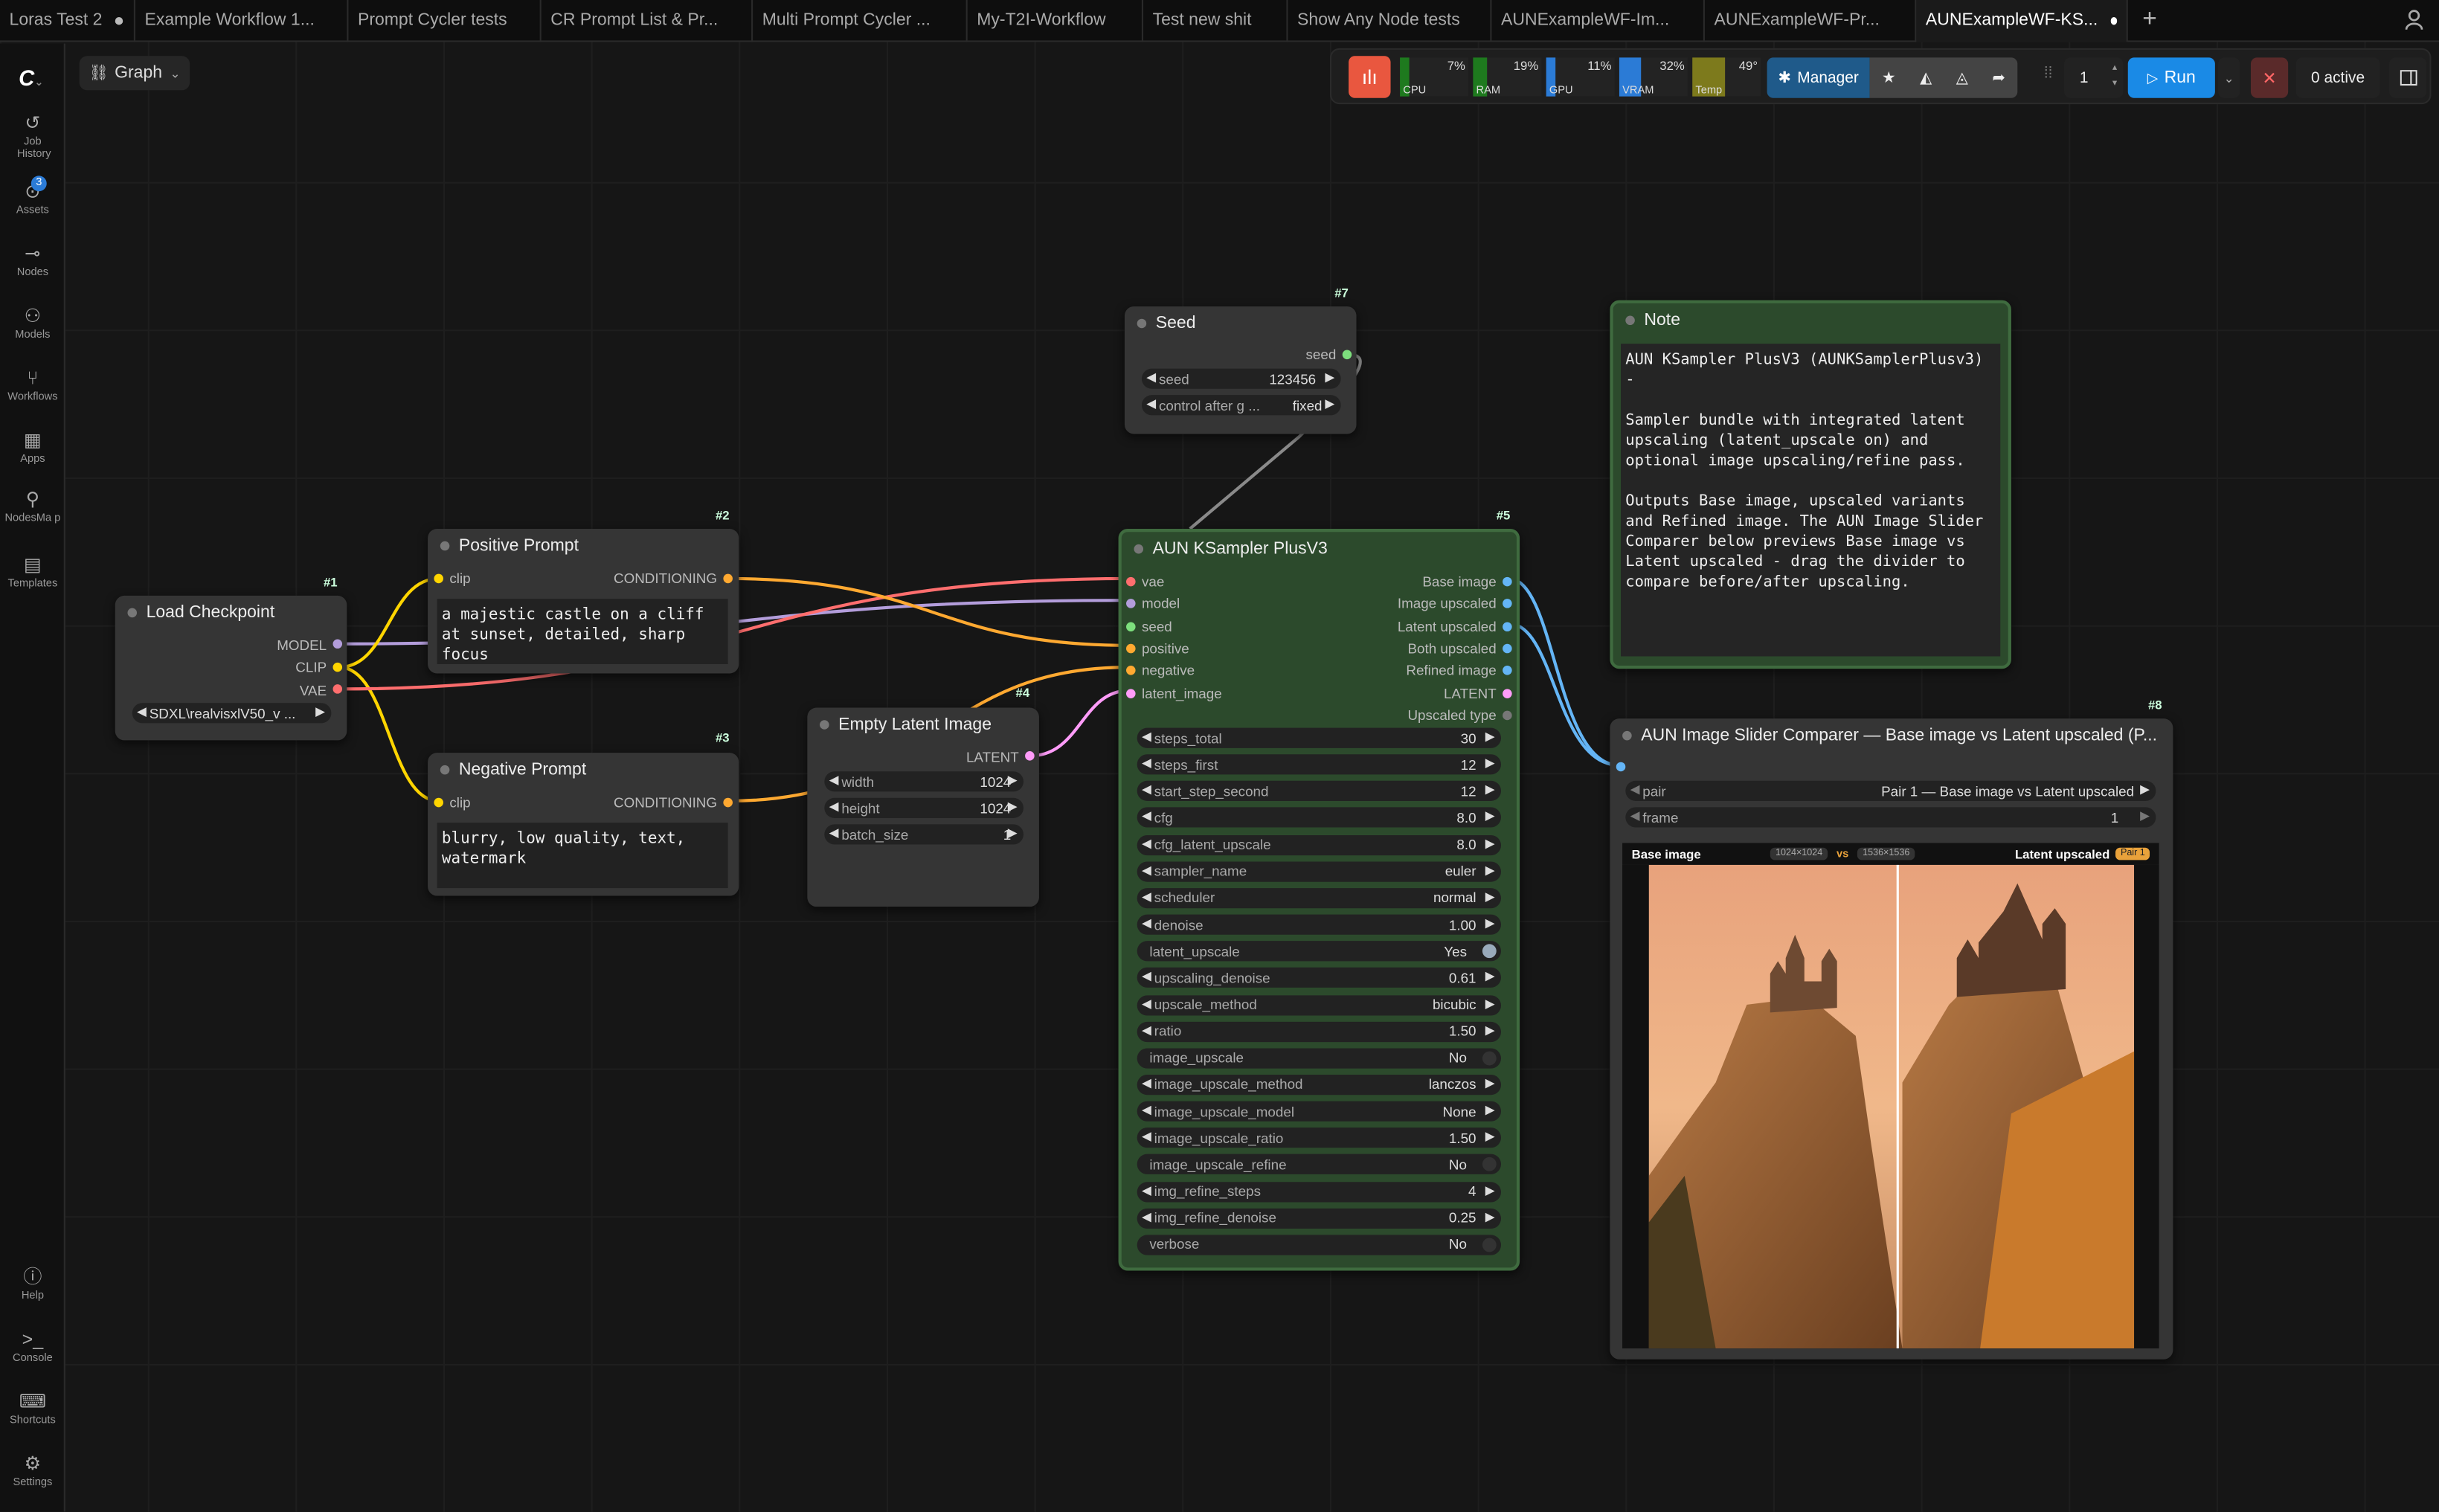  Describe the element at coordinates (1319, 1164) in the screenshot. I see `image-upscale-refine-widget: image_upscale_refine No` at that location.